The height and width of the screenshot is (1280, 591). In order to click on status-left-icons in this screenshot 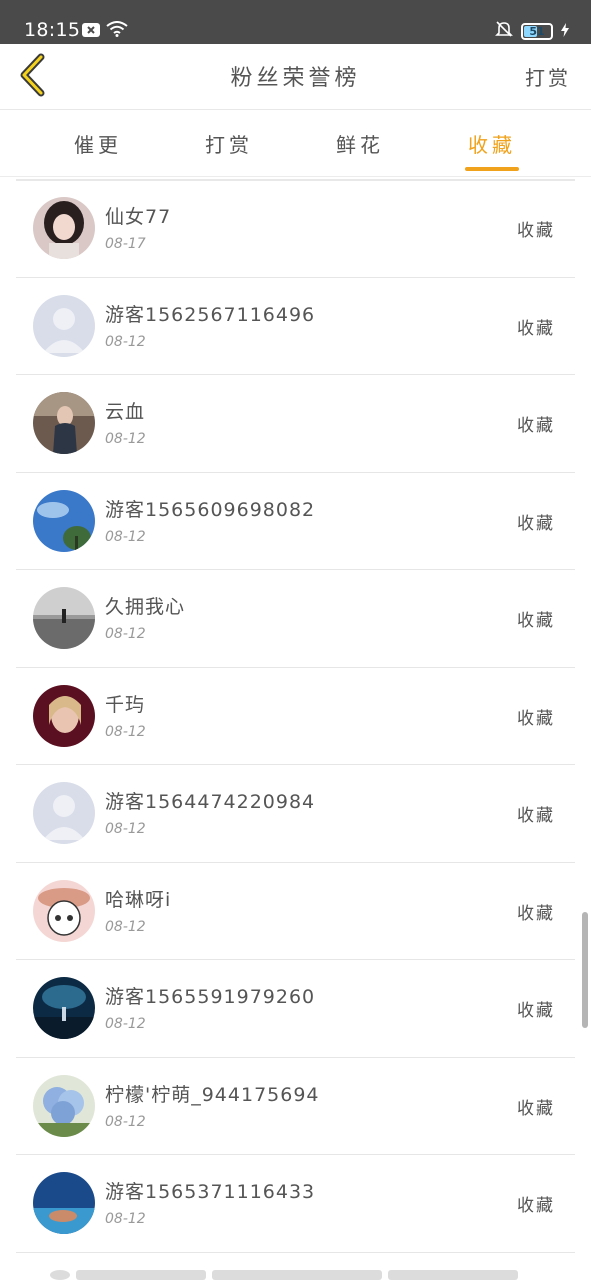, I will do `click(105, 31)`.